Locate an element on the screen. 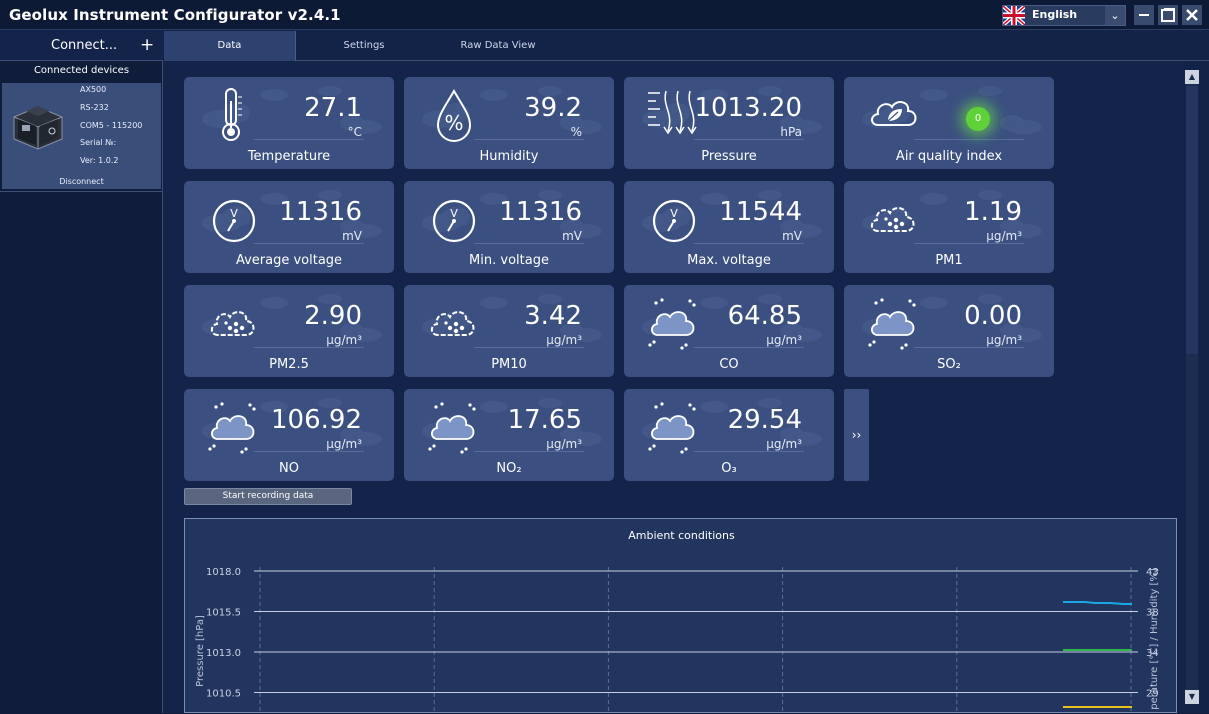 The height and width of the screenshot is (714, 1209). tab-raw-data-view: Raw Data View is located at coordinates (498, 46).